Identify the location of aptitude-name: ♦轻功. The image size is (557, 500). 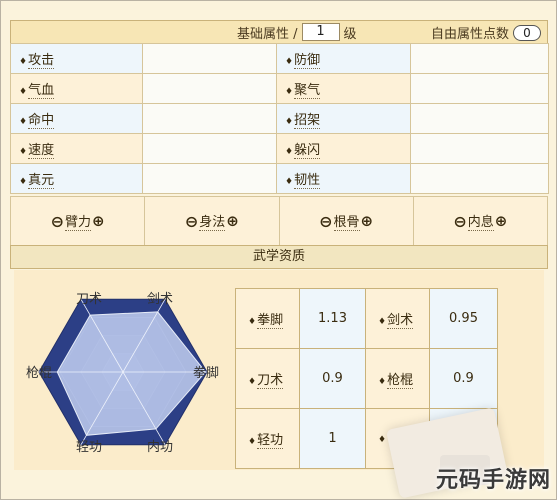
(267, 438).